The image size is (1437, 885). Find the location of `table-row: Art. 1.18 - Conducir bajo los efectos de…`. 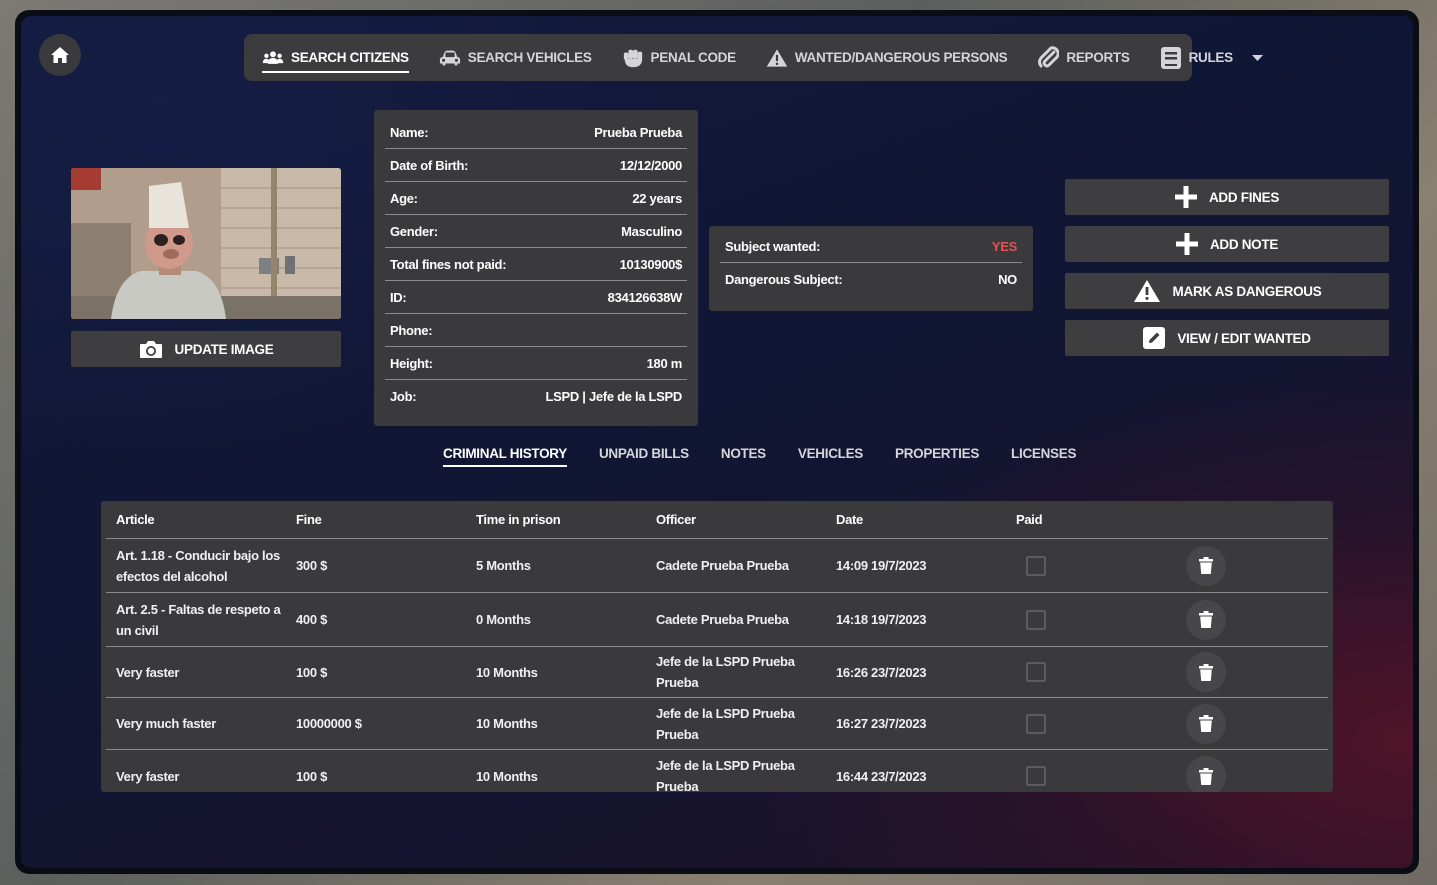

table-row: Art. 1.18 - Conducir bajo los efectos de… is located at coordinates (717, 566).